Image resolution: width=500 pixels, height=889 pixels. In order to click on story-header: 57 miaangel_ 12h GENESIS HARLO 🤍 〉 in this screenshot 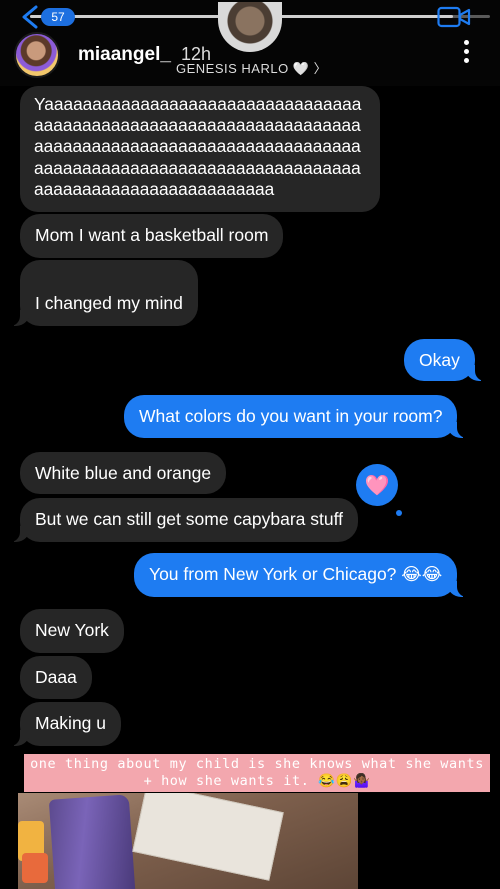, I will do `click(250, 43)`.